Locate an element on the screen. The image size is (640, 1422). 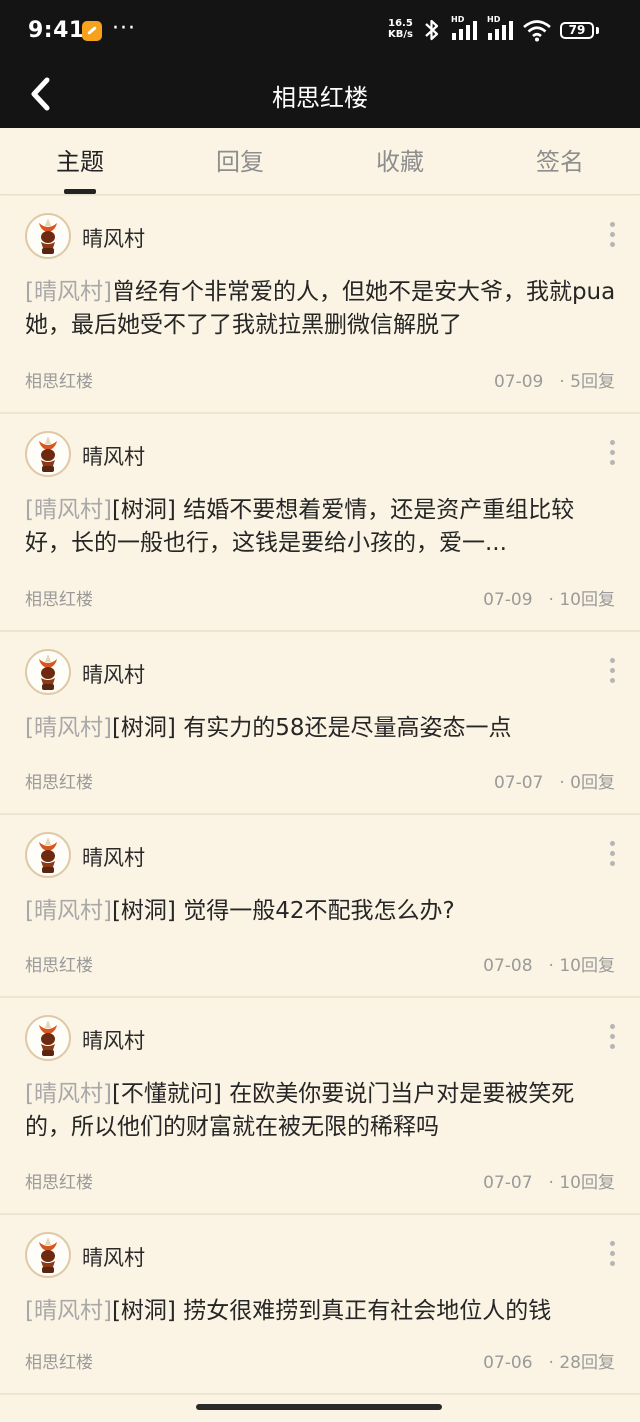
post-content: [晴风村][树洞] 捞女很难捞到真正有社会地位人的钱 is located at coordinates (322, 1311).